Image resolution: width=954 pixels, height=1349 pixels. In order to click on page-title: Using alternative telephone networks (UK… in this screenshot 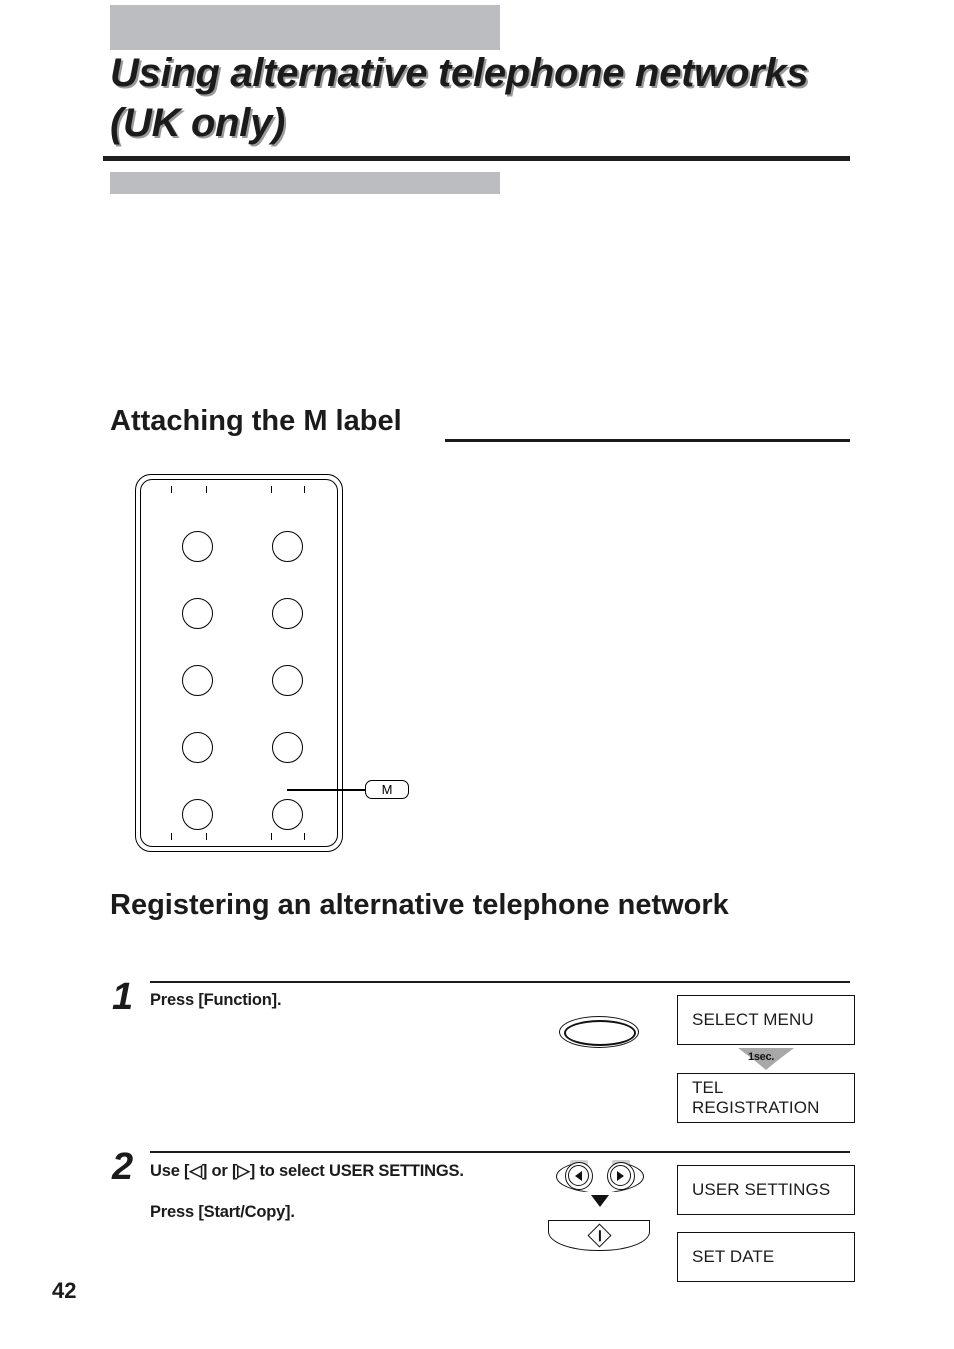, I will do `click(459, 98)`.